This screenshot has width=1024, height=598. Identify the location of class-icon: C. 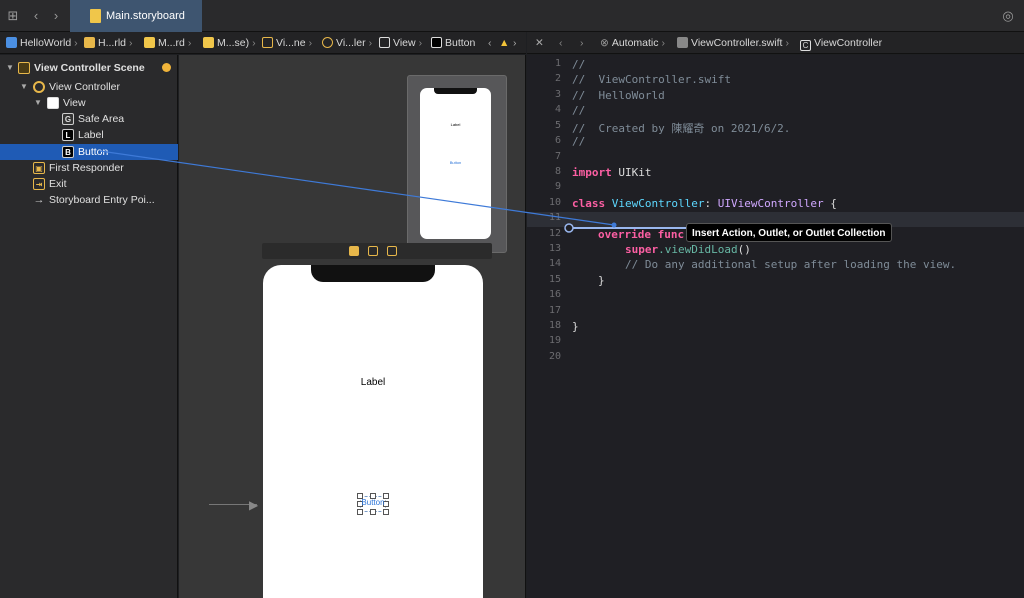
(805, 45).